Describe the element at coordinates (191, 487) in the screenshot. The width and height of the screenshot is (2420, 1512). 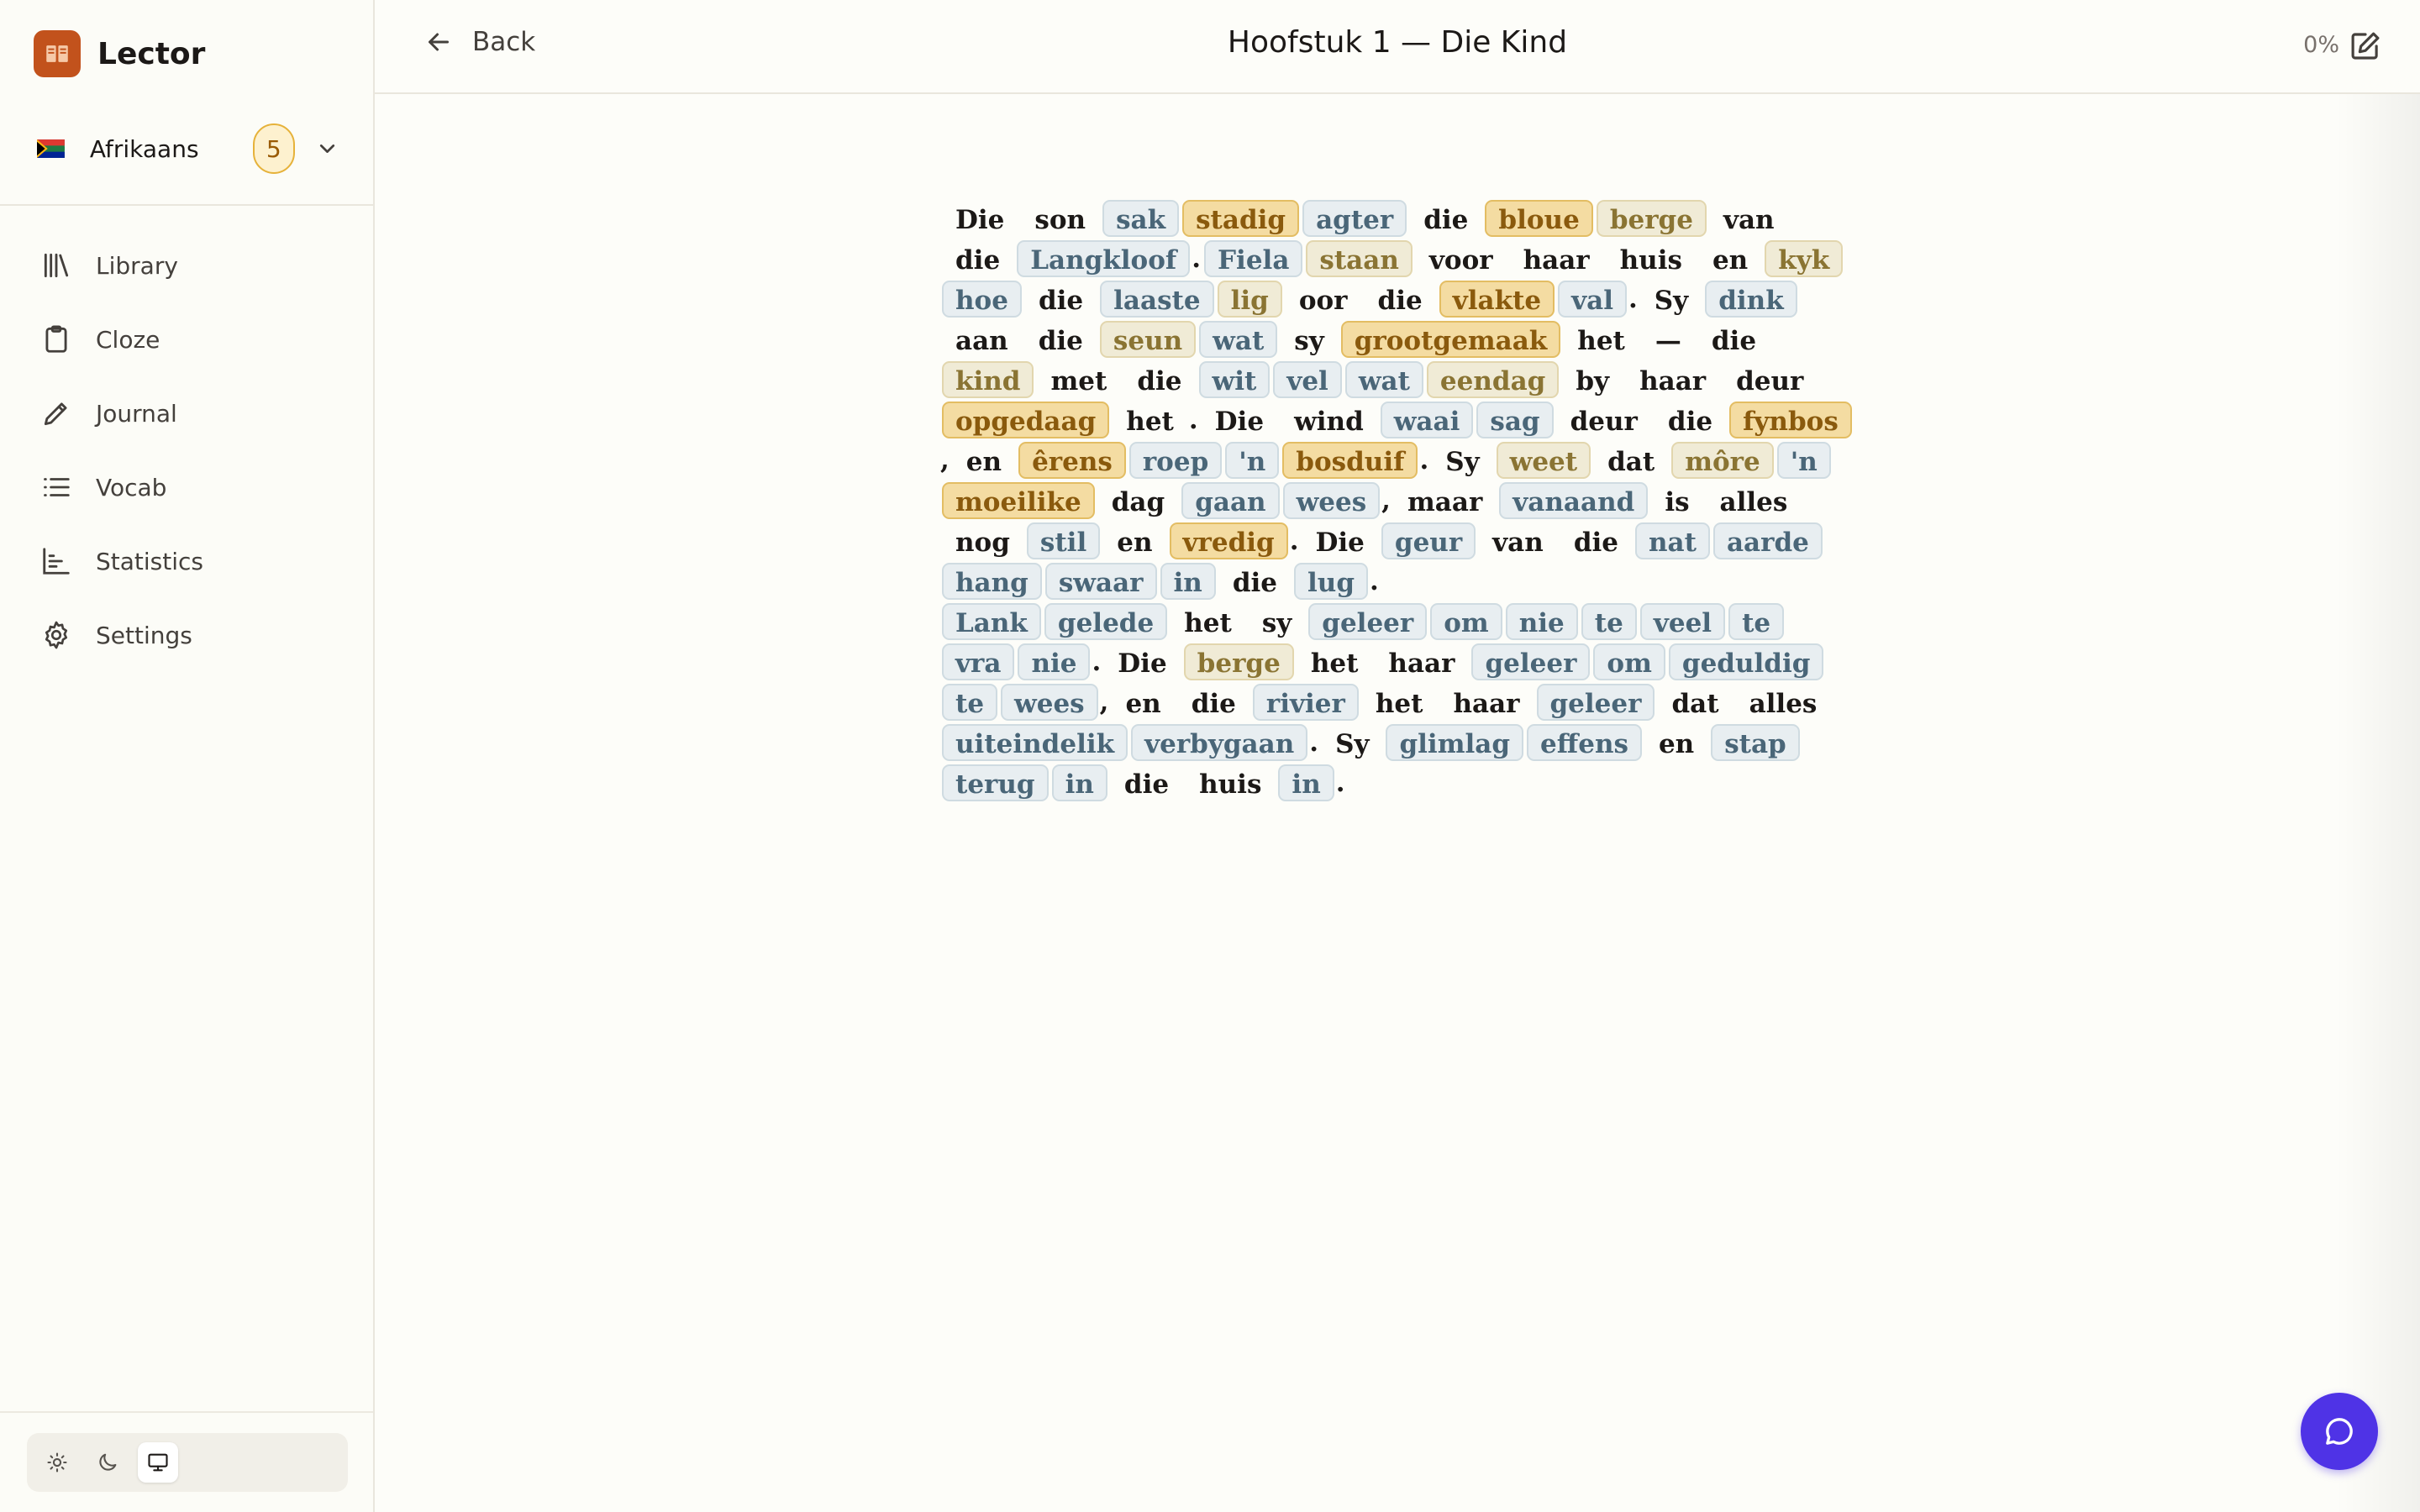
I see `sidebar-item-vocab: Vocab` at that location.